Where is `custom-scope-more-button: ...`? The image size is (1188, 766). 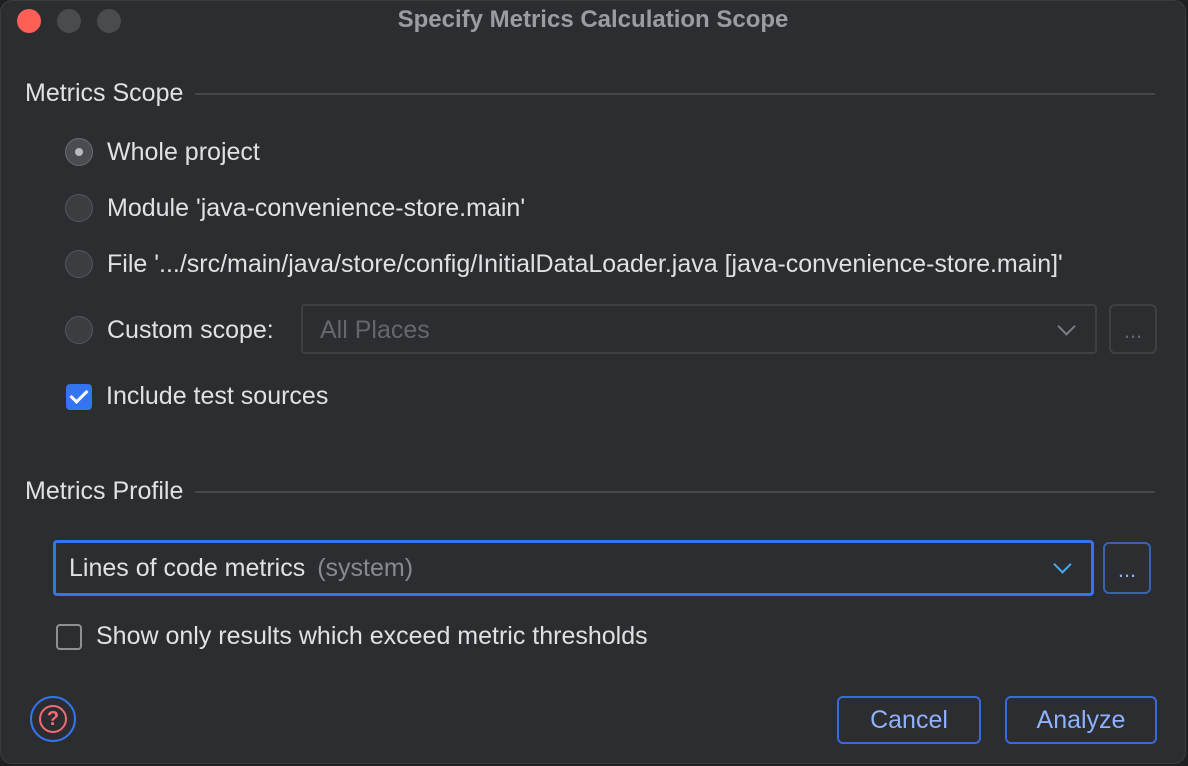 custom-scope-more-button: ... is located at coordinates (1133, 329).